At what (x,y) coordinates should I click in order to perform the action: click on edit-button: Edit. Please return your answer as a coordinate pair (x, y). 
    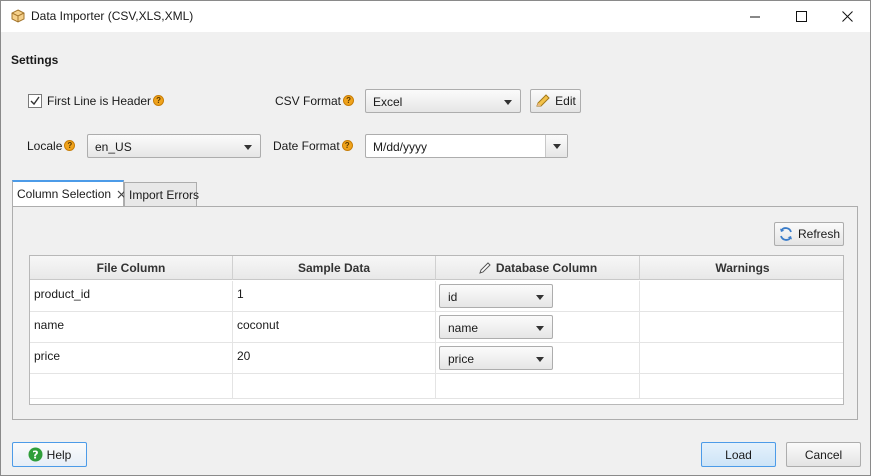
    Looking at the image, I should click on (555, 101).